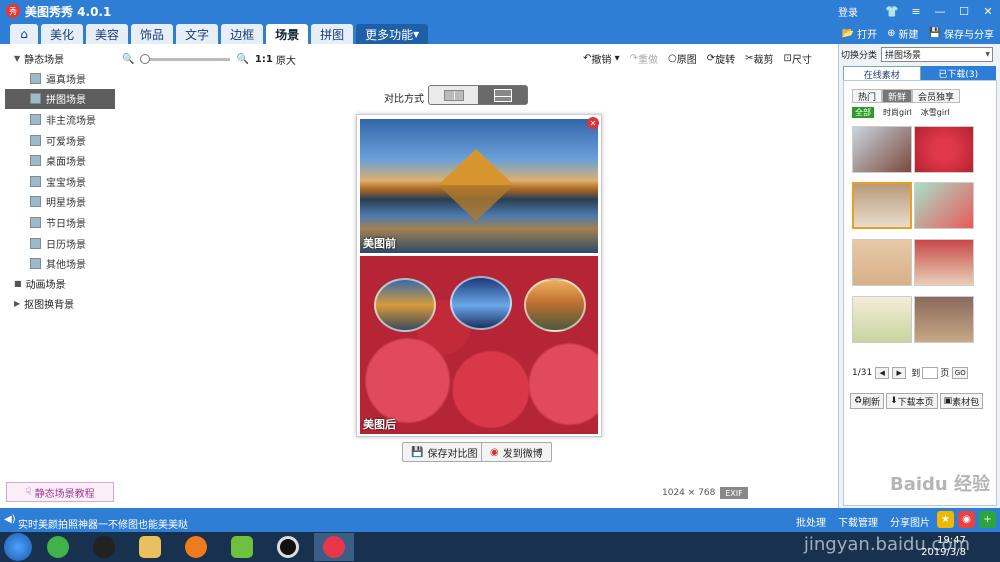 The image size is (1000, 562). What do you see at coordinates (937, 54) in the screenshot?
I see `category-select: 拼图场景` at bounding box center [937, 54].